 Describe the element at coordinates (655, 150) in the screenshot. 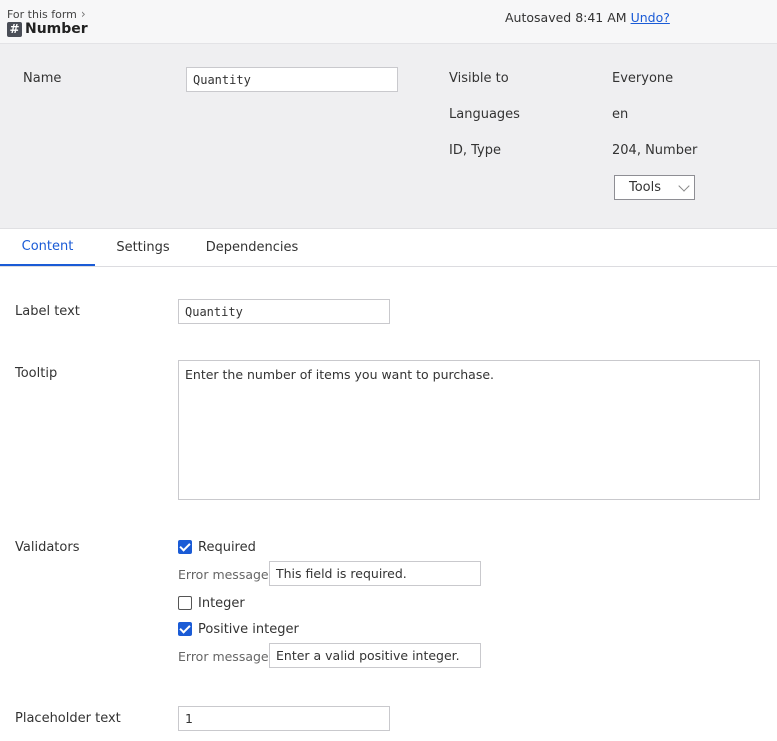

I see `id-type-value: 204, Number` at that location.